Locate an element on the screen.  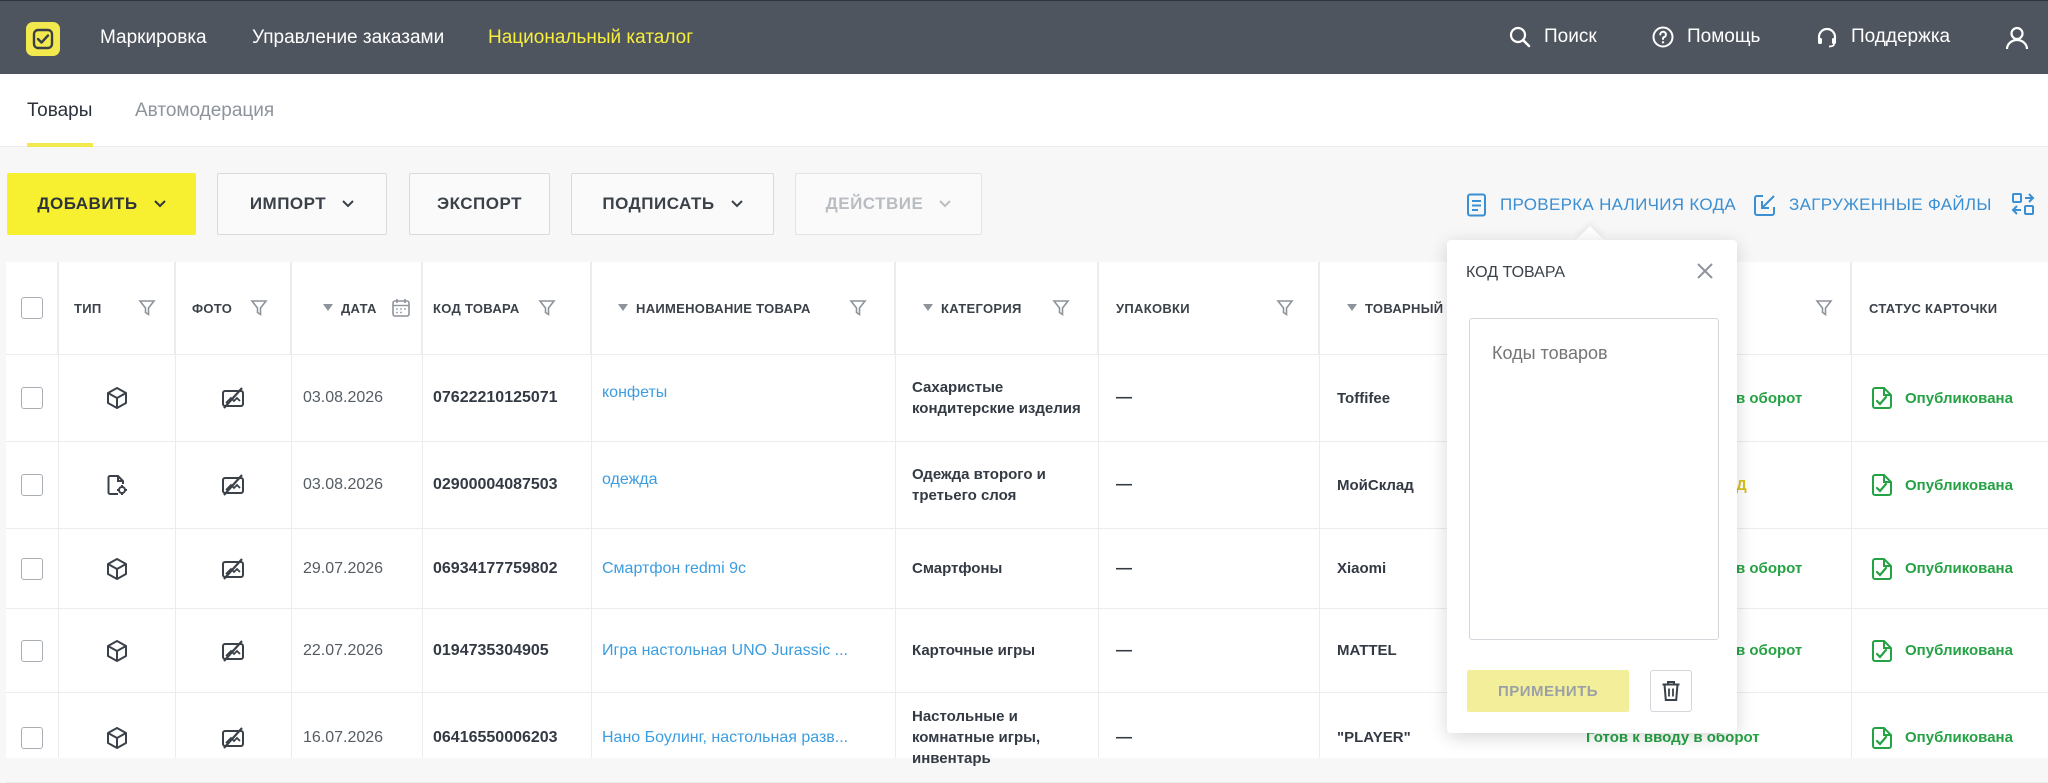
check-code-link: ПРОВЕРКА НАЛИЧИЯ КОДА is located at coordinates (1601, 205).